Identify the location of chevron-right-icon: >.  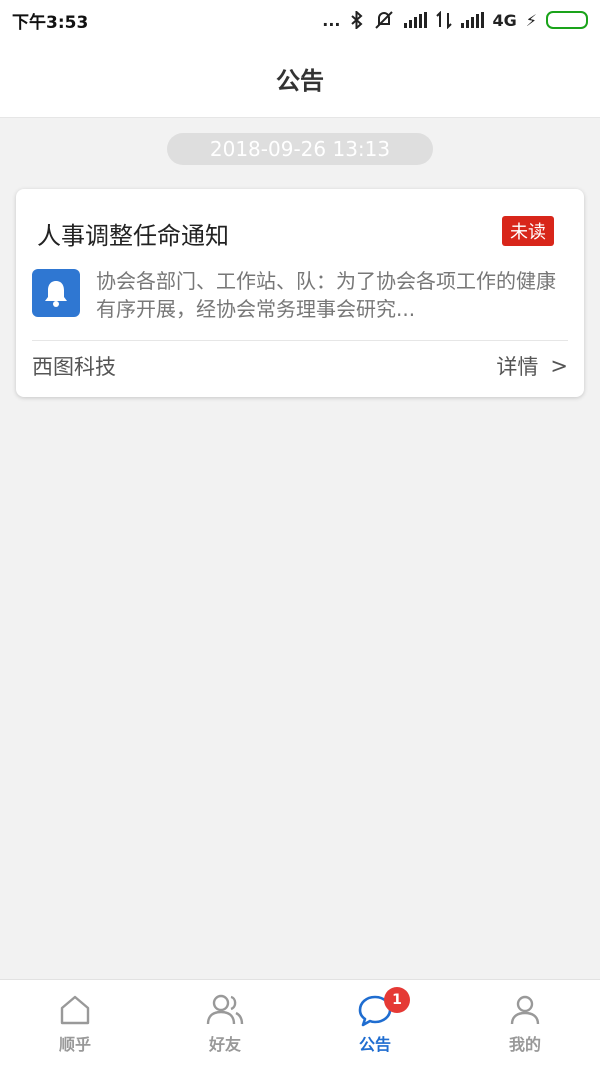
(559, 366).